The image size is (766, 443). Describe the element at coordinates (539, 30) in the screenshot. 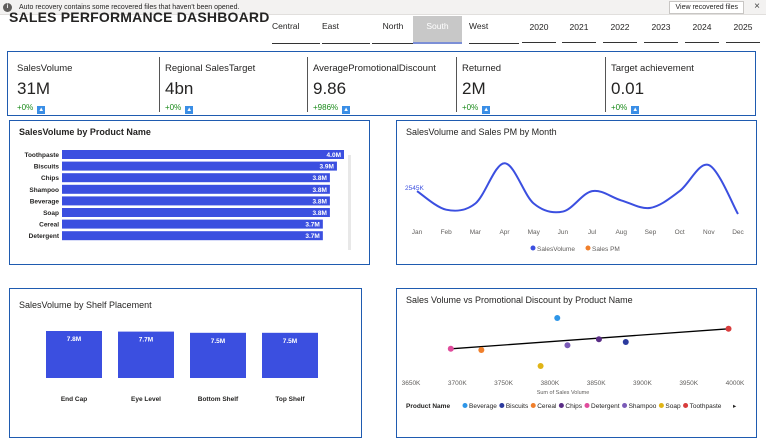

I see `year-2020-button: 2020` at that location.